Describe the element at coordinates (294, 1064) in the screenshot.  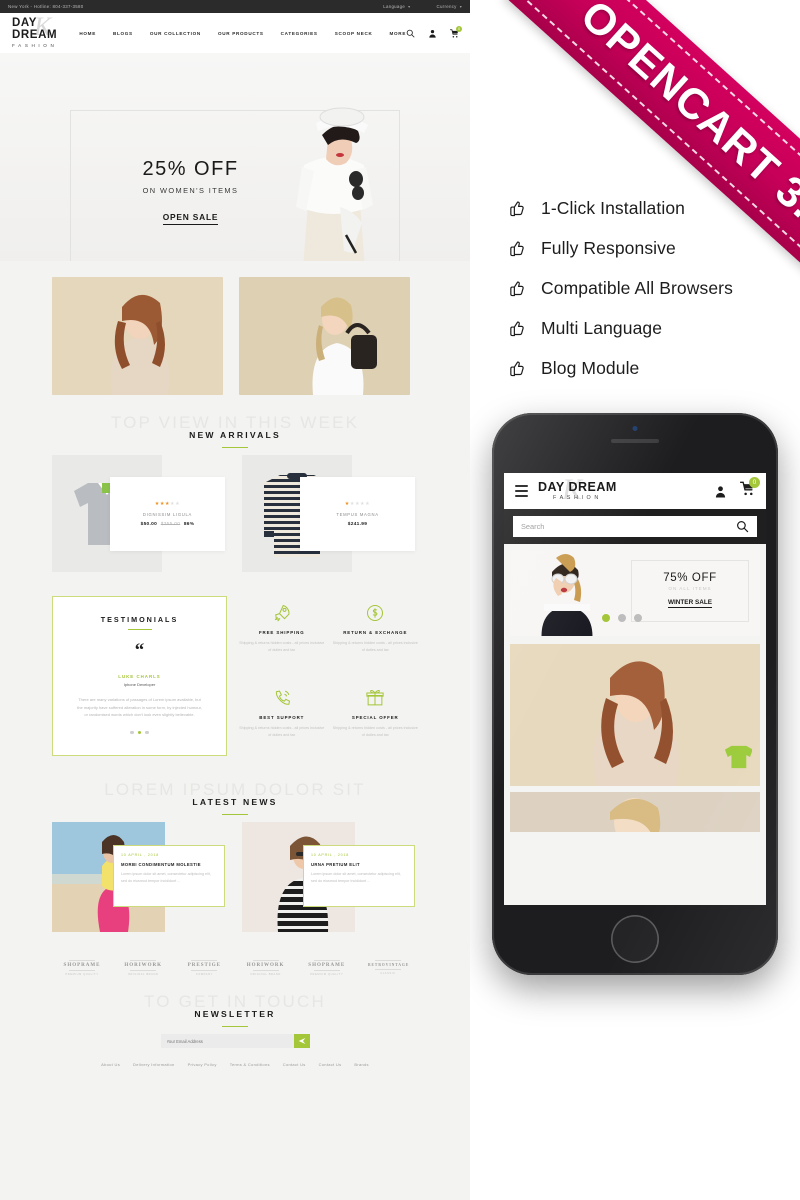
I see `footer-link-contact-us: Contact Us` at that location.